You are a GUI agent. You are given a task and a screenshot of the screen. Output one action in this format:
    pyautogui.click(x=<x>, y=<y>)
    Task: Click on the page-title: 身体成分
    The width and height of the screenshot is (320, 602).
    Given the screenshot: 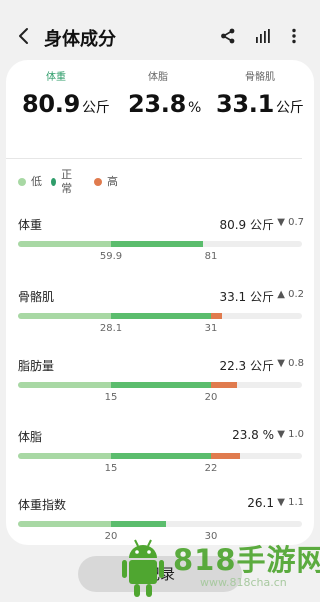 What is the action you would take?
    pyautogui.click(x=80, y=39)
    